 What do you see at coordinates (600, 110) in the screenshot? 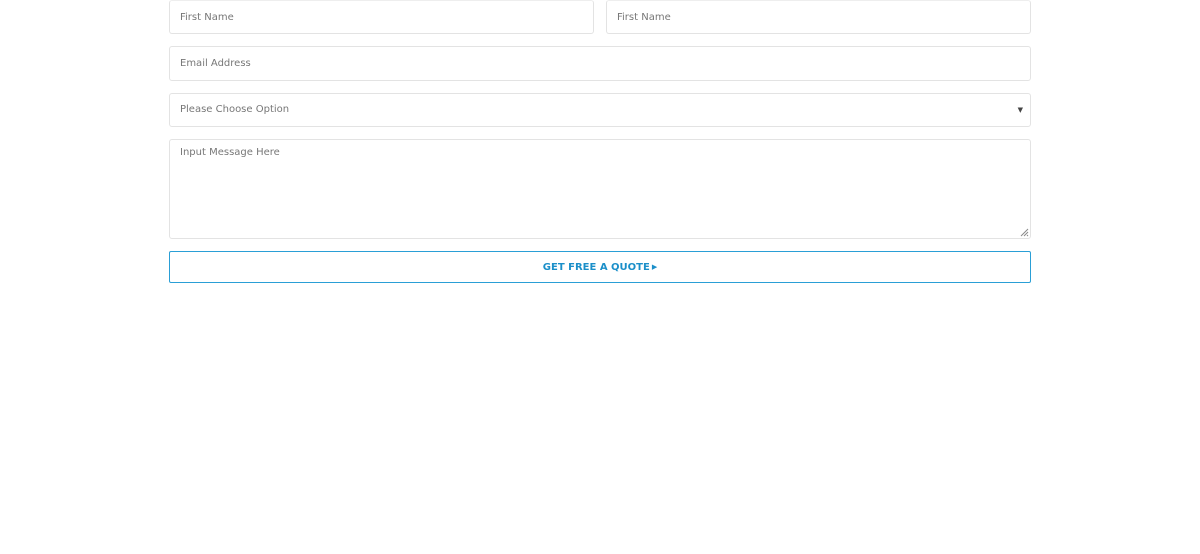
I see `option-select: Please Choose Option ▼` at bounding box center [600, 110].